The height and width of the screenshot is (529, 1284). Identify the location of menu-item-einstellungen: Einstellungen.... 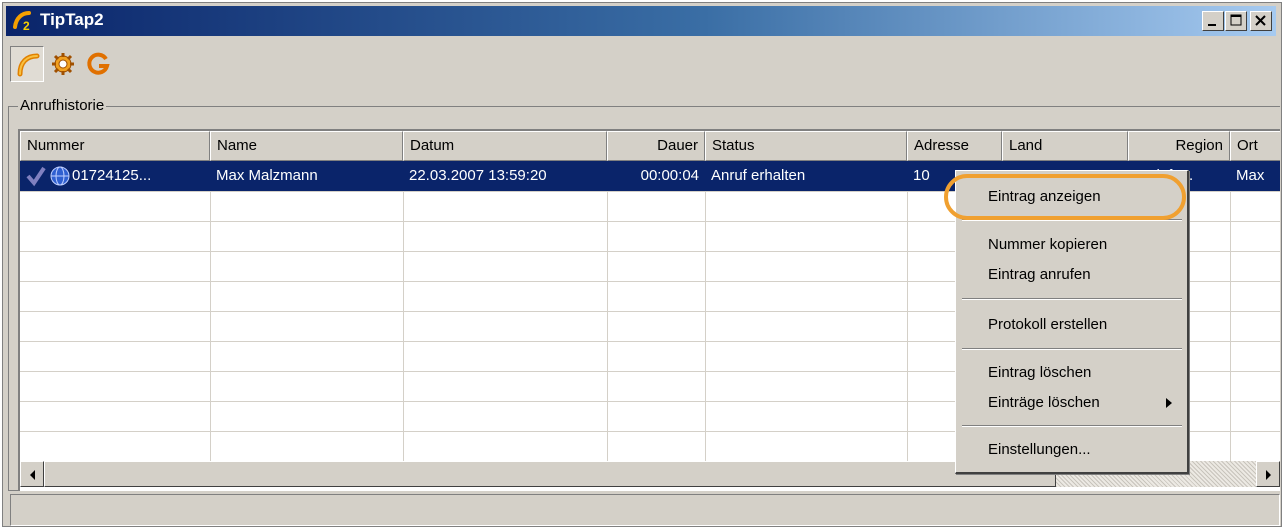
(1072, 449).